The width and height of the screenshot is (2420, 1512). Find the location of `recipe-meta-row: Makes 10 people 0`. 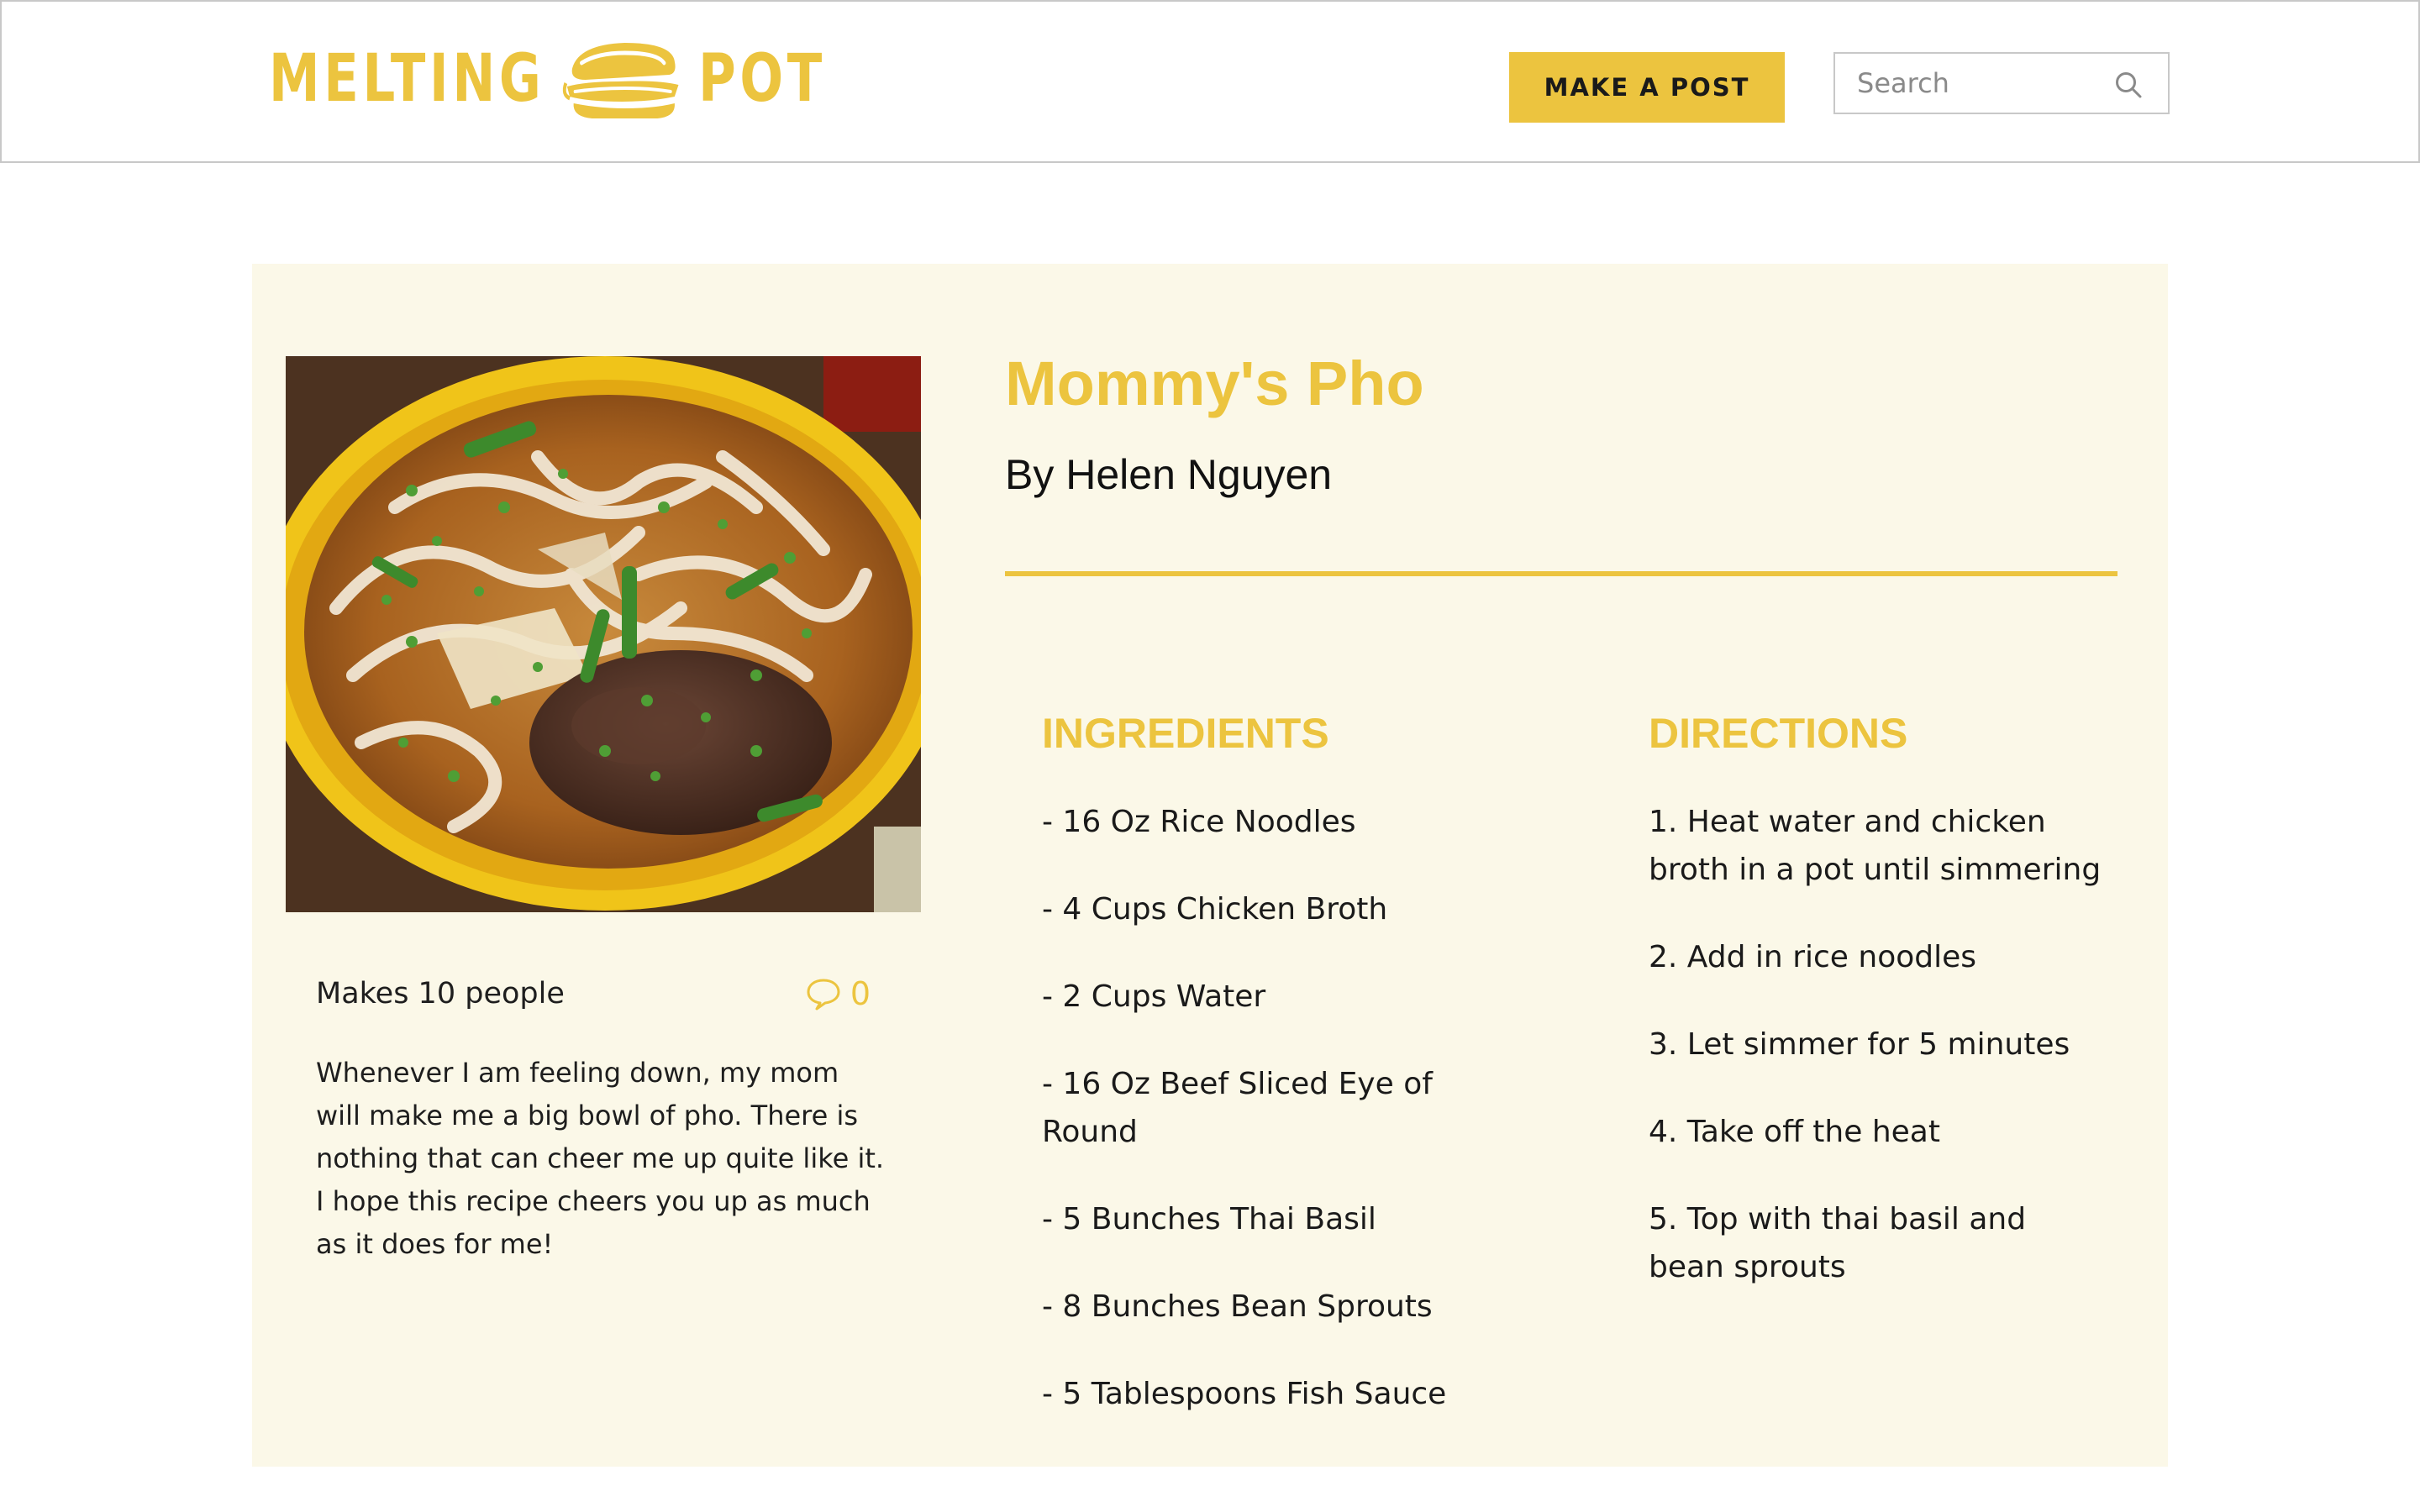

recipe-meta-row: Makes 10 people 0 is located at coordinates (593, 993).